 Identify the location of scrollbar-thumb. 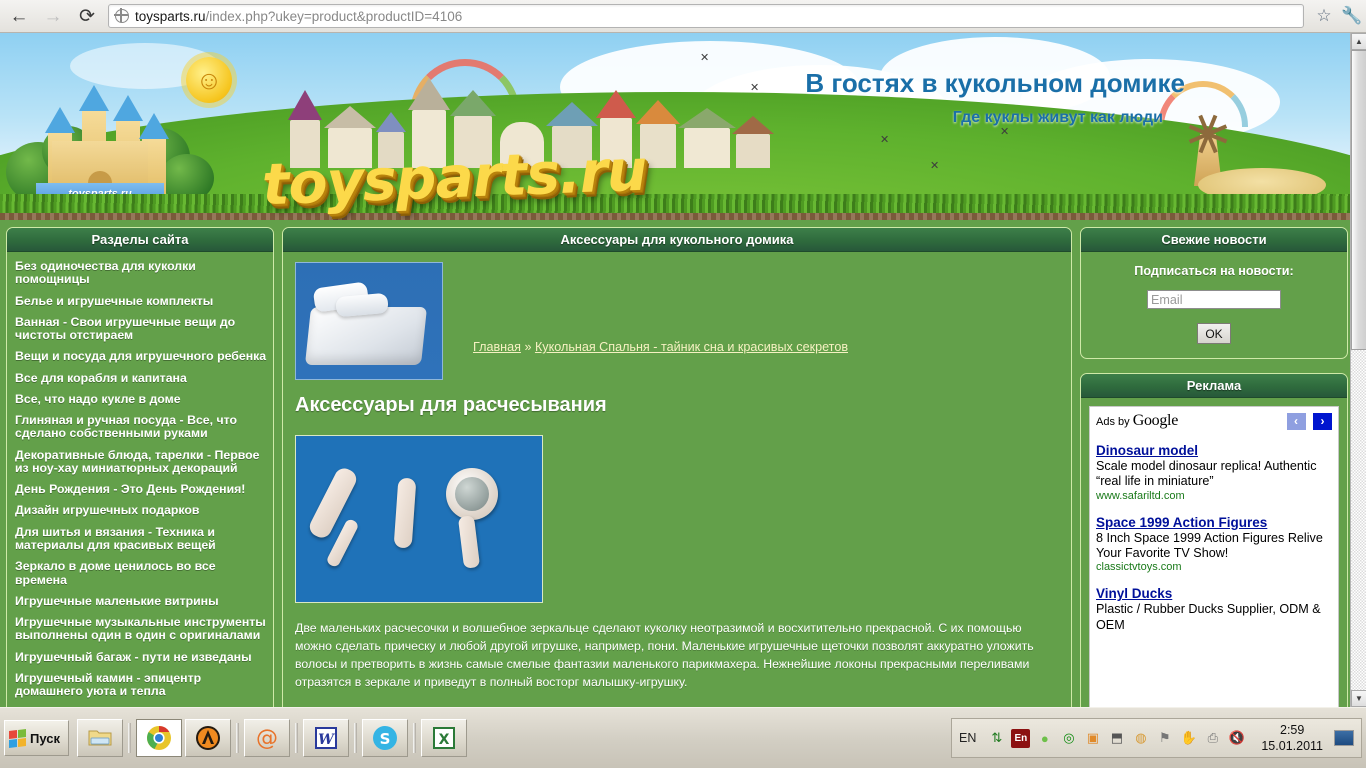
(1358, 200).